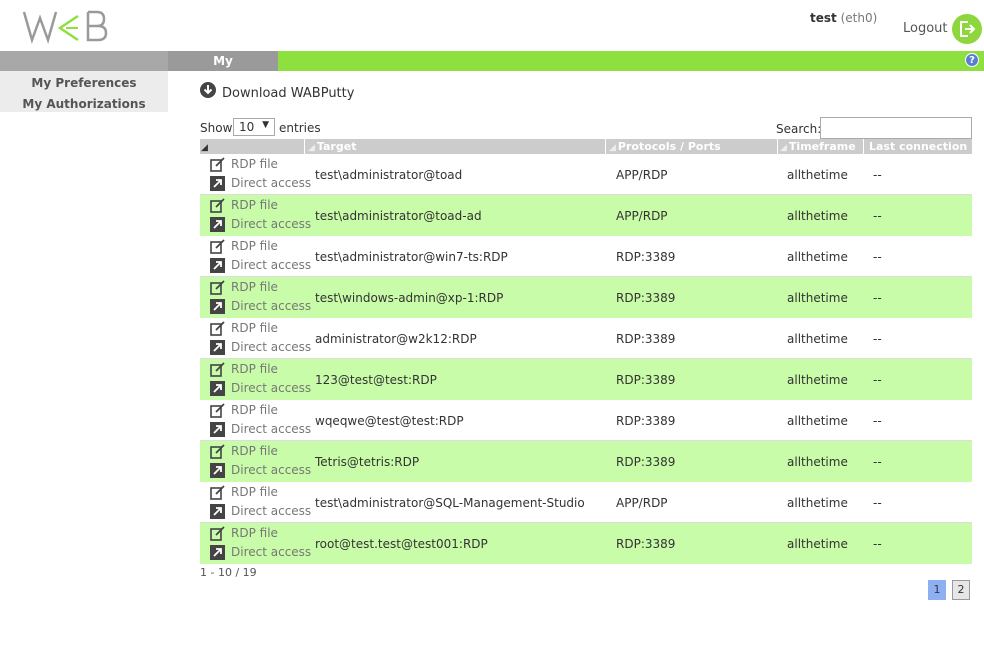  I want to click on column-last-connection-label: Last connection, so click(918, 146).